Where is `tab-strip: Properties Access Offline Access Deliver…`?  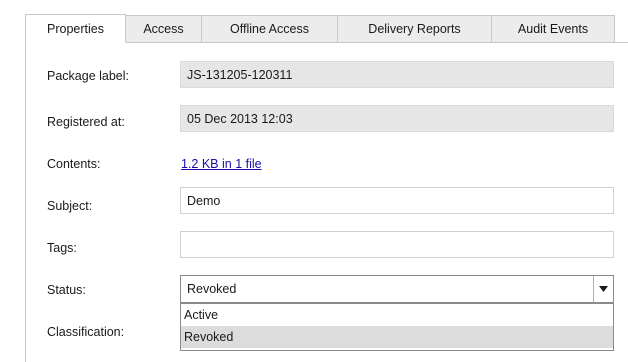 tab-strip: Properties Access Offline Access Deliver… is located at coordinates (320, 28).